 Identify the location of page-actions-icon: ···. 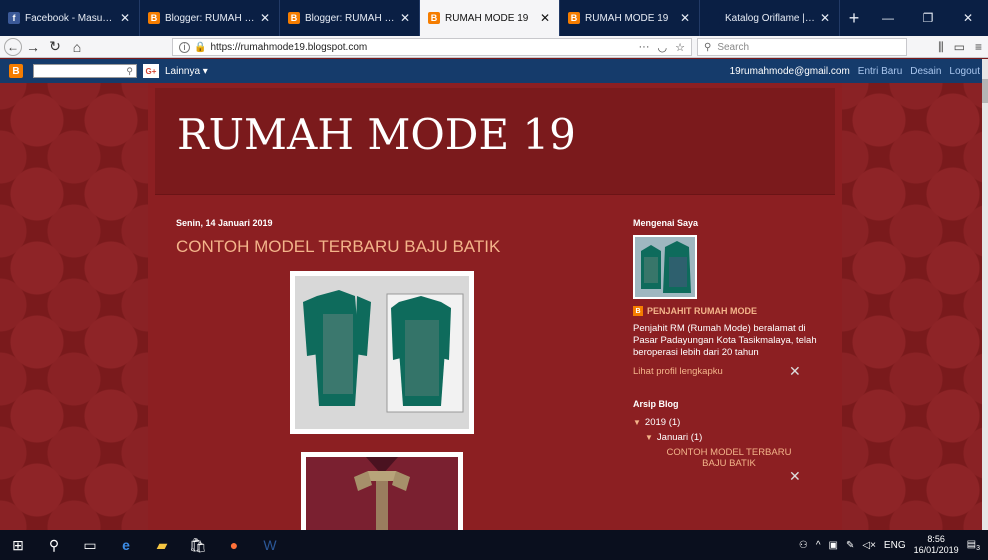
(644, 47).